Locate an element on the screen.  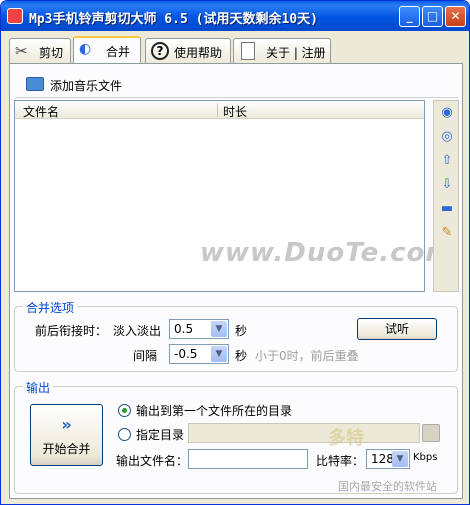
fade-value: 0.5 is located at coordinates (184, 329).